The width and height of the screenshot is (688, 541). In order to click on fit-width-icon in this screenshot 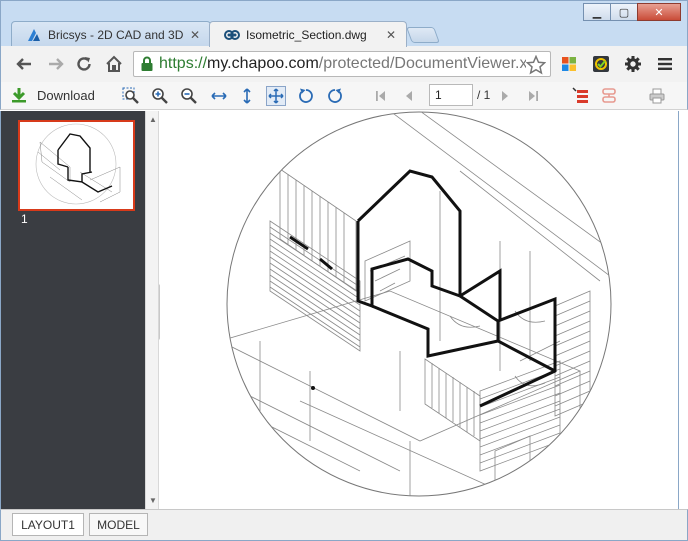, I will do `click(219, 96)`.